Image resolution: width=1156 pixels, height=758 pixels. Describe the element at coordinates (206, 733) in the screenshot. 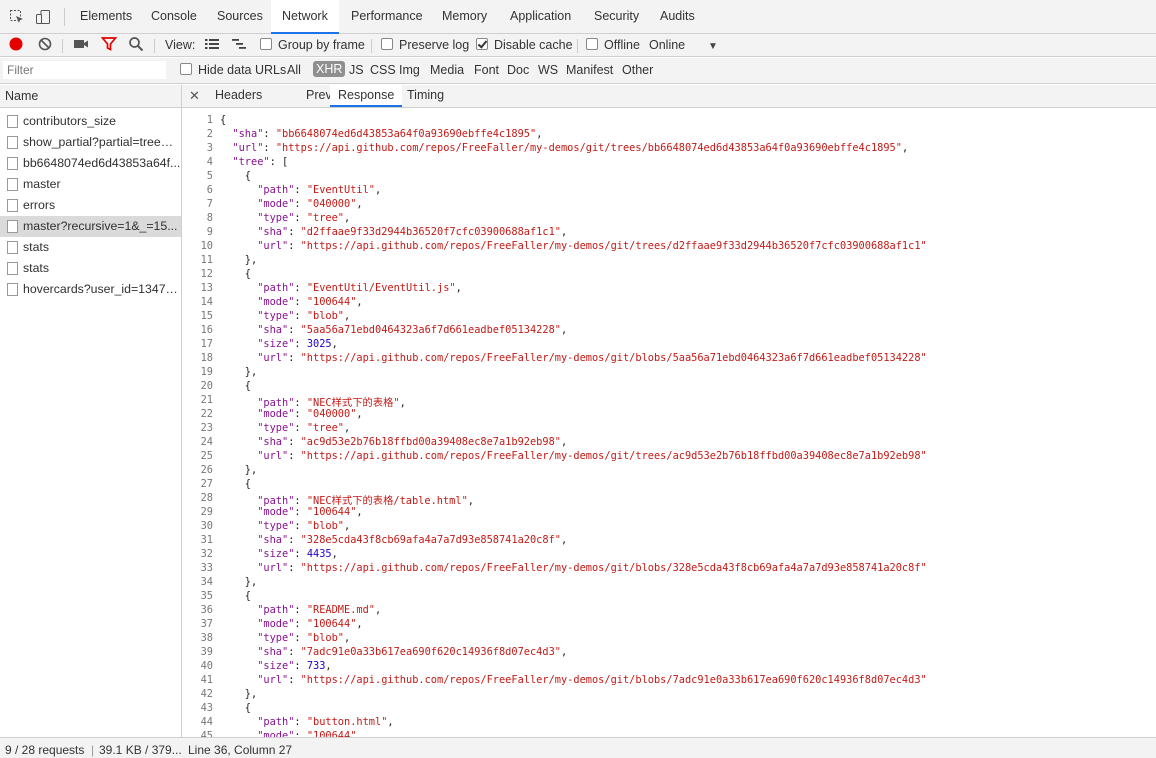

I see `line-number: 45` at that location.